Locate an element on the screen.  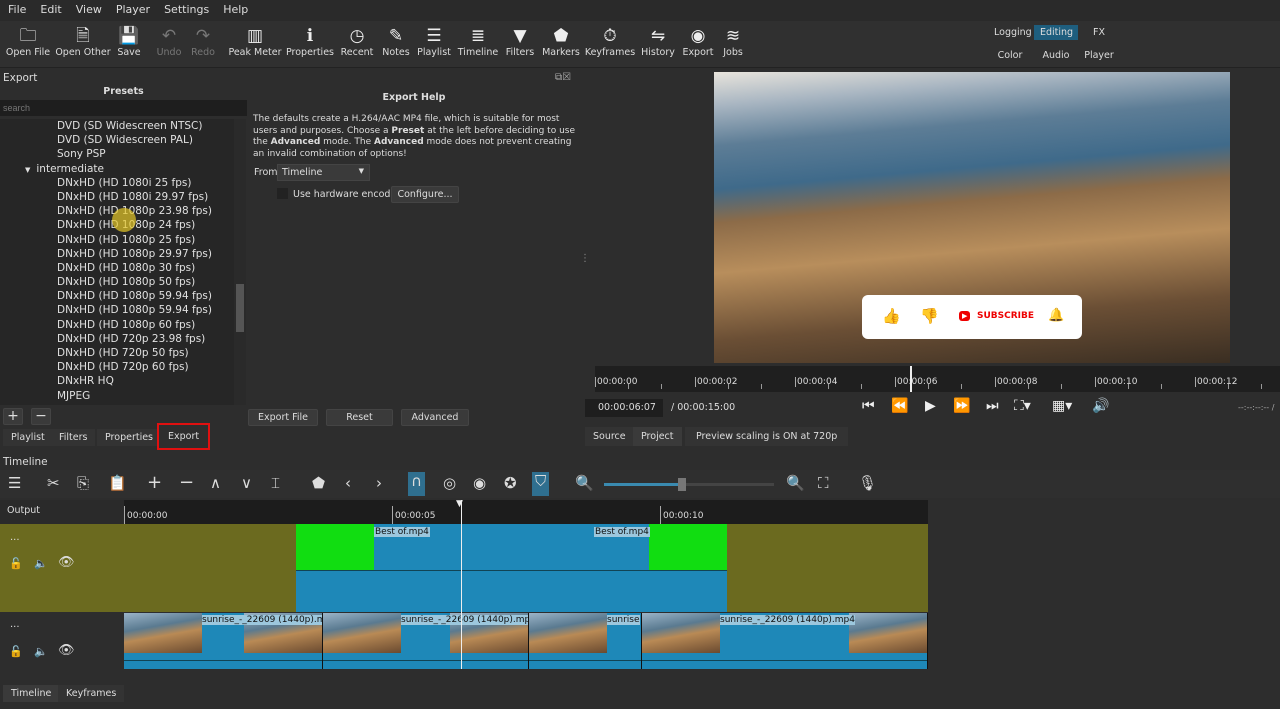
menu-help: Help is located at coordinates (235, 10).